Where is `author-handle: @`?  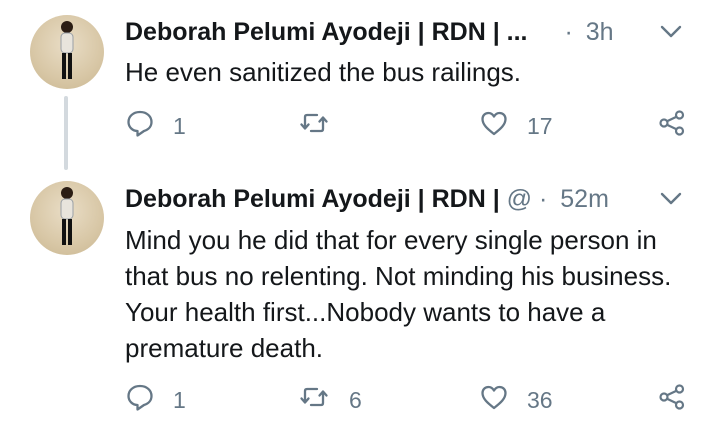 author-handle: @ is located at coordinates (519, 199).